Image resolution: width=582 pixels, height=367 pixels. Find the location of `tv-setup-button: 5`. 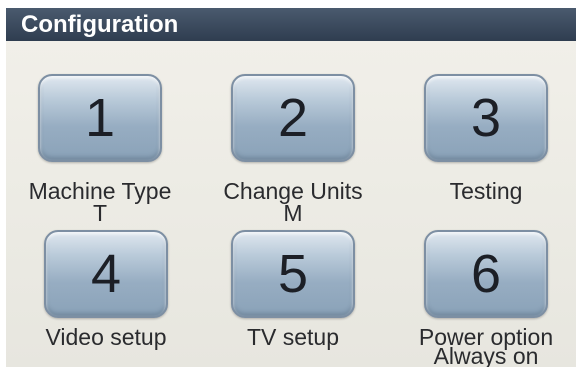

tv-setup-button: 5 is located at coordinates (293, 274).